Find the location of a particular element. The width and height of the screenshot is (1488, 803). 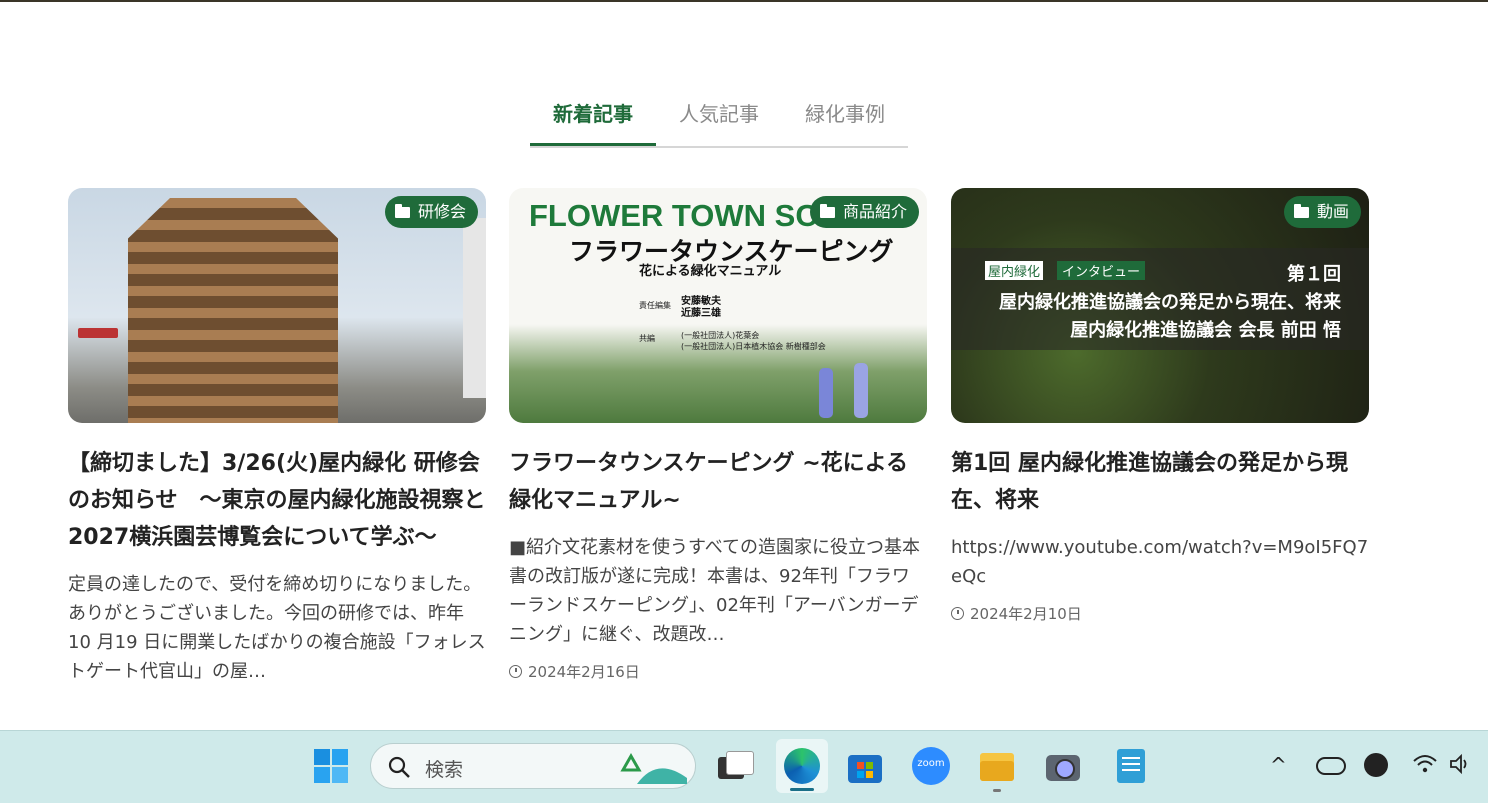

microsoft-store-icon is located at coordinates (865, 766).